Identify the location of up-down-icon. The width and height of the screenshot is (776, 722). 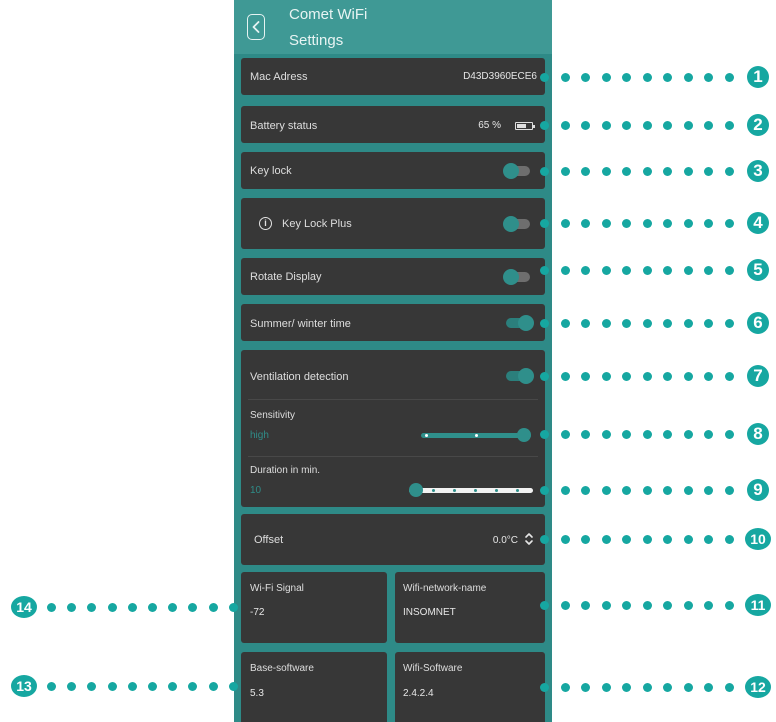
(529, 539).